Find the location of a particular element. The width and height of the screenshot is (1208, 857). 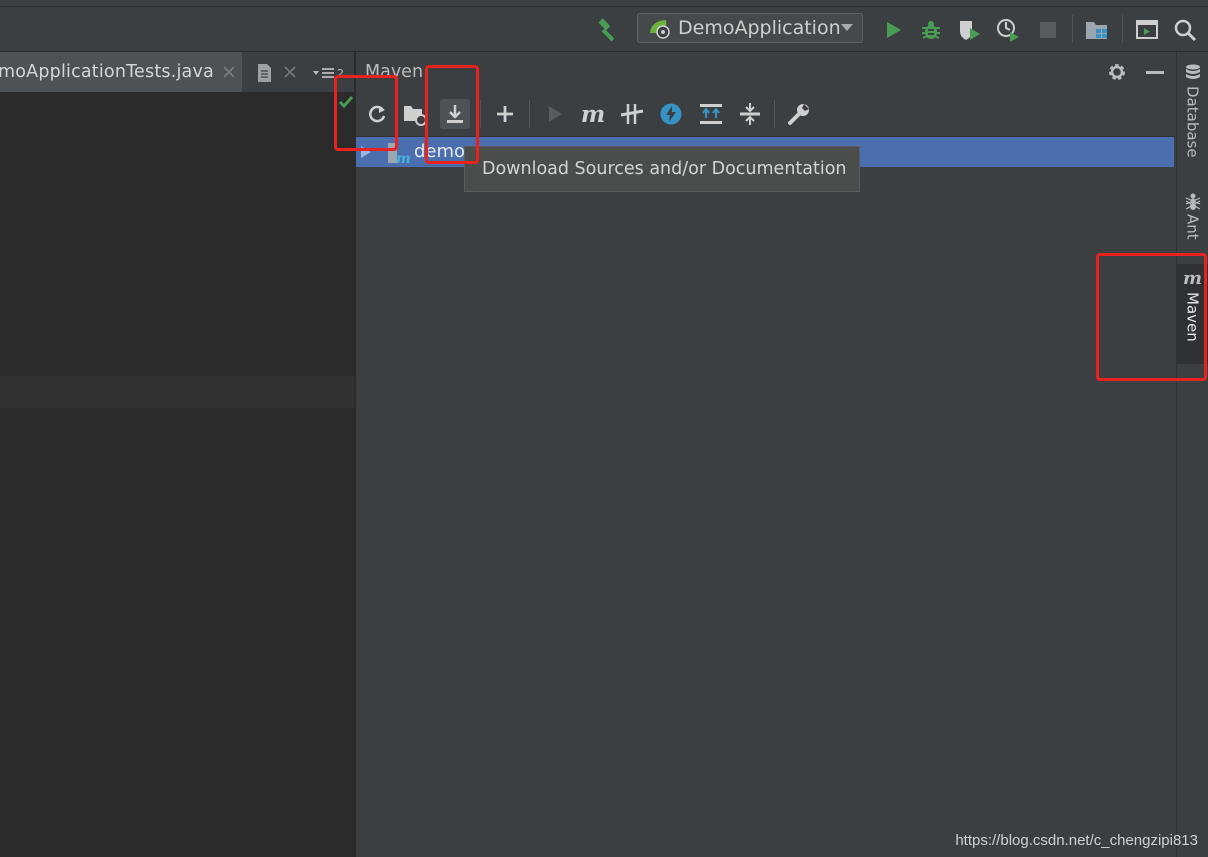

stripe-item-database: Database is located at coordinates (1192, 111).